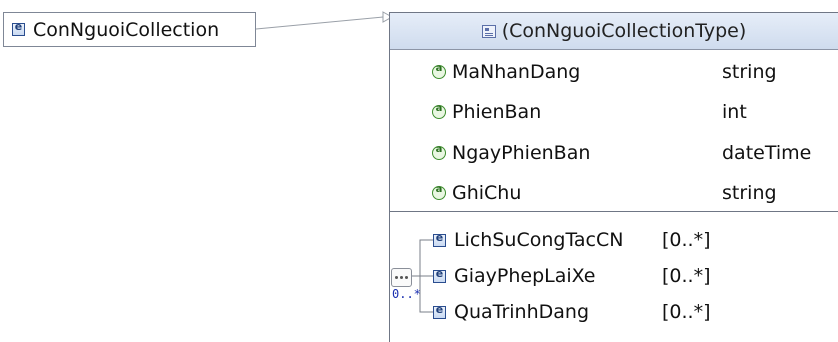 The height and width of the screenshot is (342, 838). I want to click on attribute-name: MaNhanDang, so click(516, 72).